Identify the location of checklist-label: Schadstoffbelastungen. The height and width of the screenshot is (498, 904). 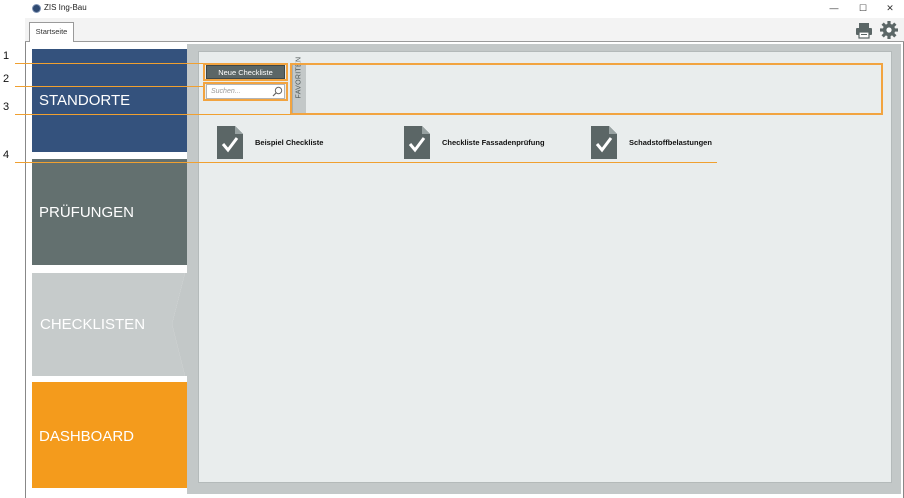
(670, 142).